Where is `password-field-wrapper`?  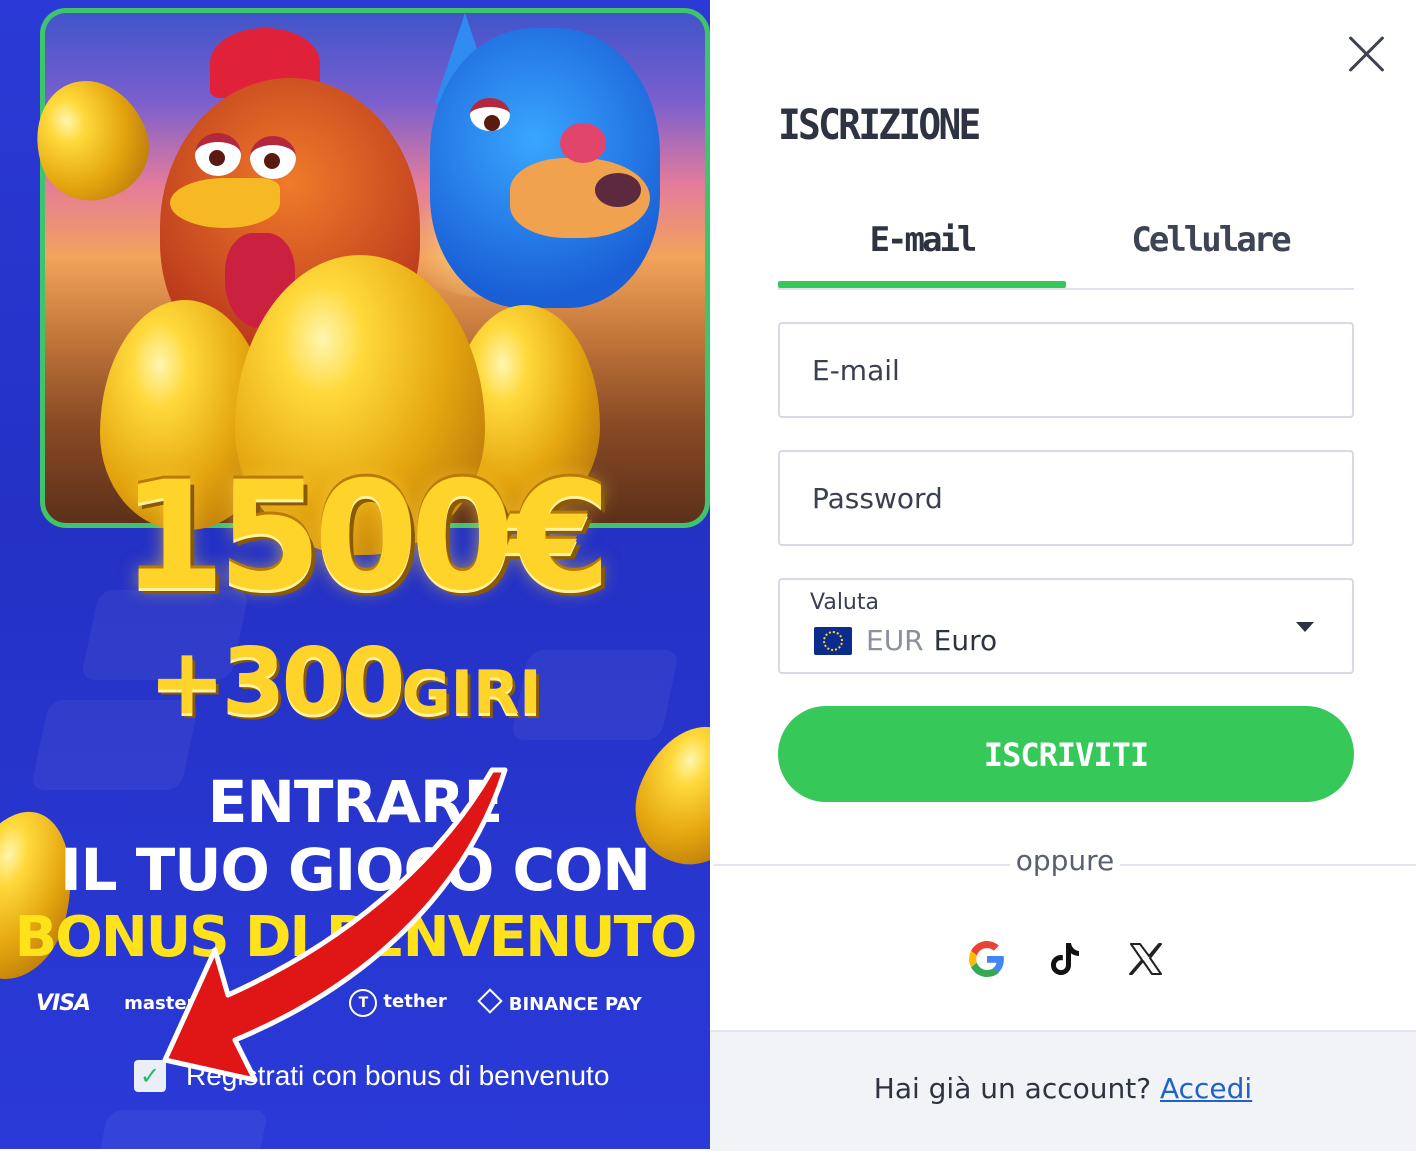
password-field-wrapper is located at coordinates (1066, 498).